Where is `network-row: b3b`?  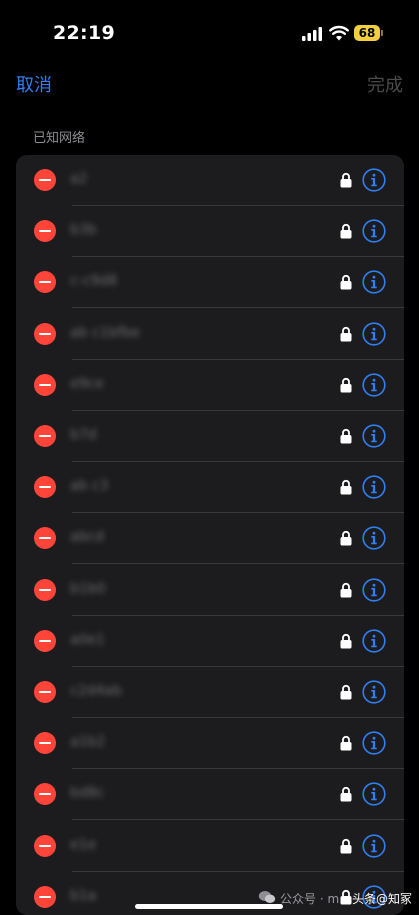 network-row: b3b is located at coordinates (210, 232).